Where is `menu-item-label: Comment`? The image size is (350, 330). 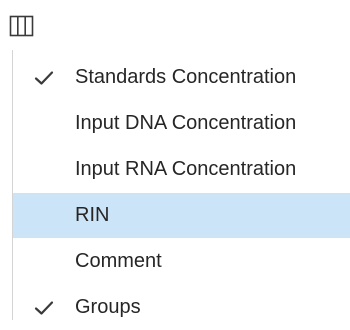
menu-item-label: Comment is located at coordinates (118, 261).